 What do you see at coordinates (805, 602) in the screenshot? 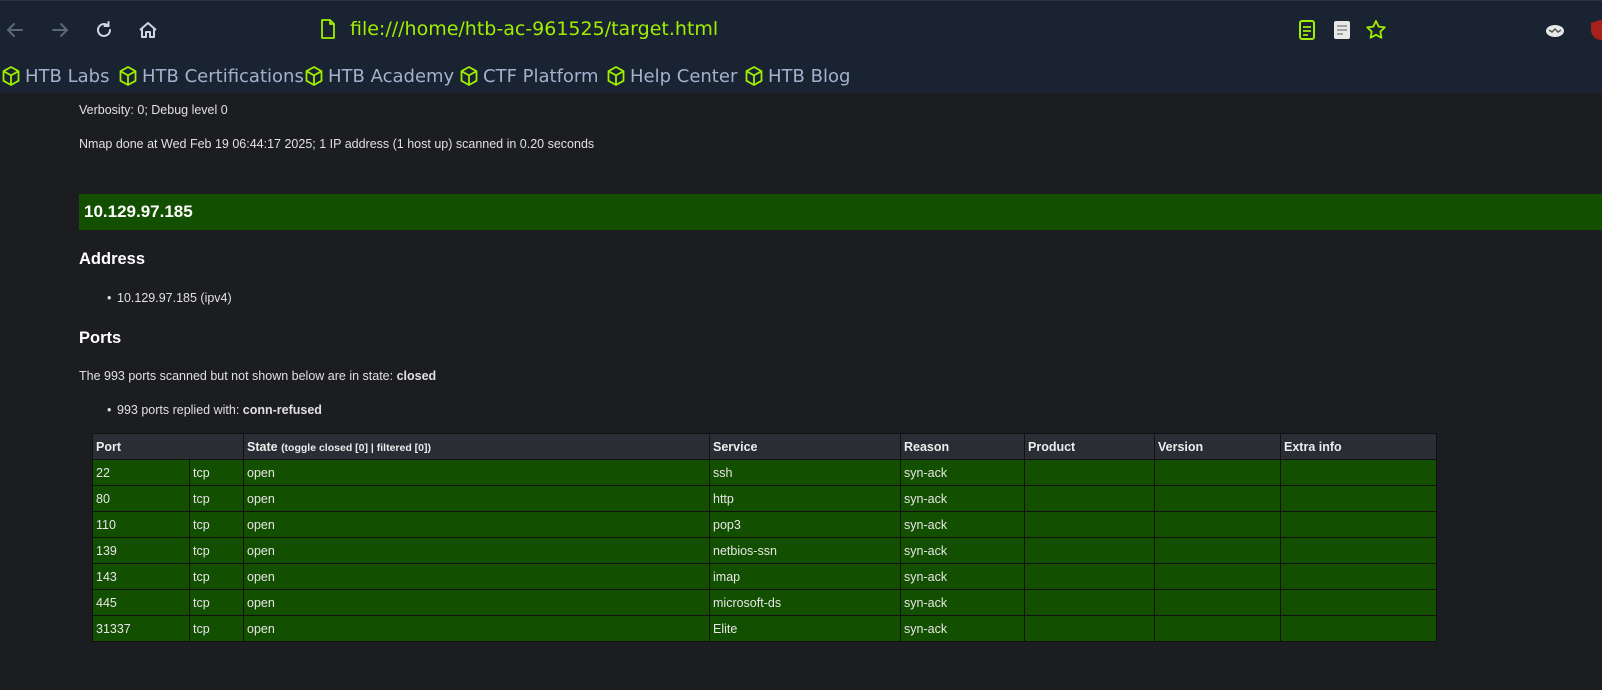
I see `service-cell: microsoft-ds` at bounding box center [805, 602].